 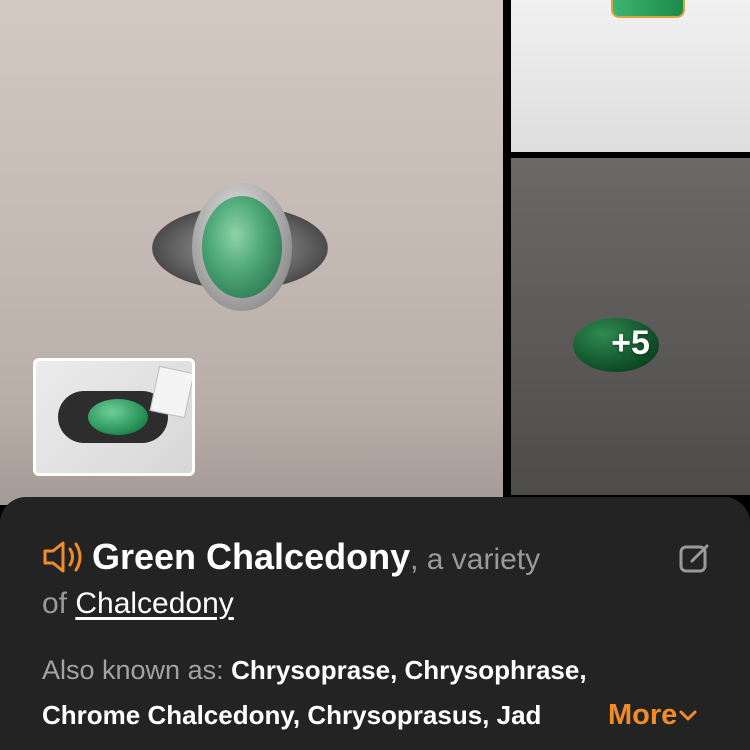 I want to click on edit-icon, so click(x=695, y=558).